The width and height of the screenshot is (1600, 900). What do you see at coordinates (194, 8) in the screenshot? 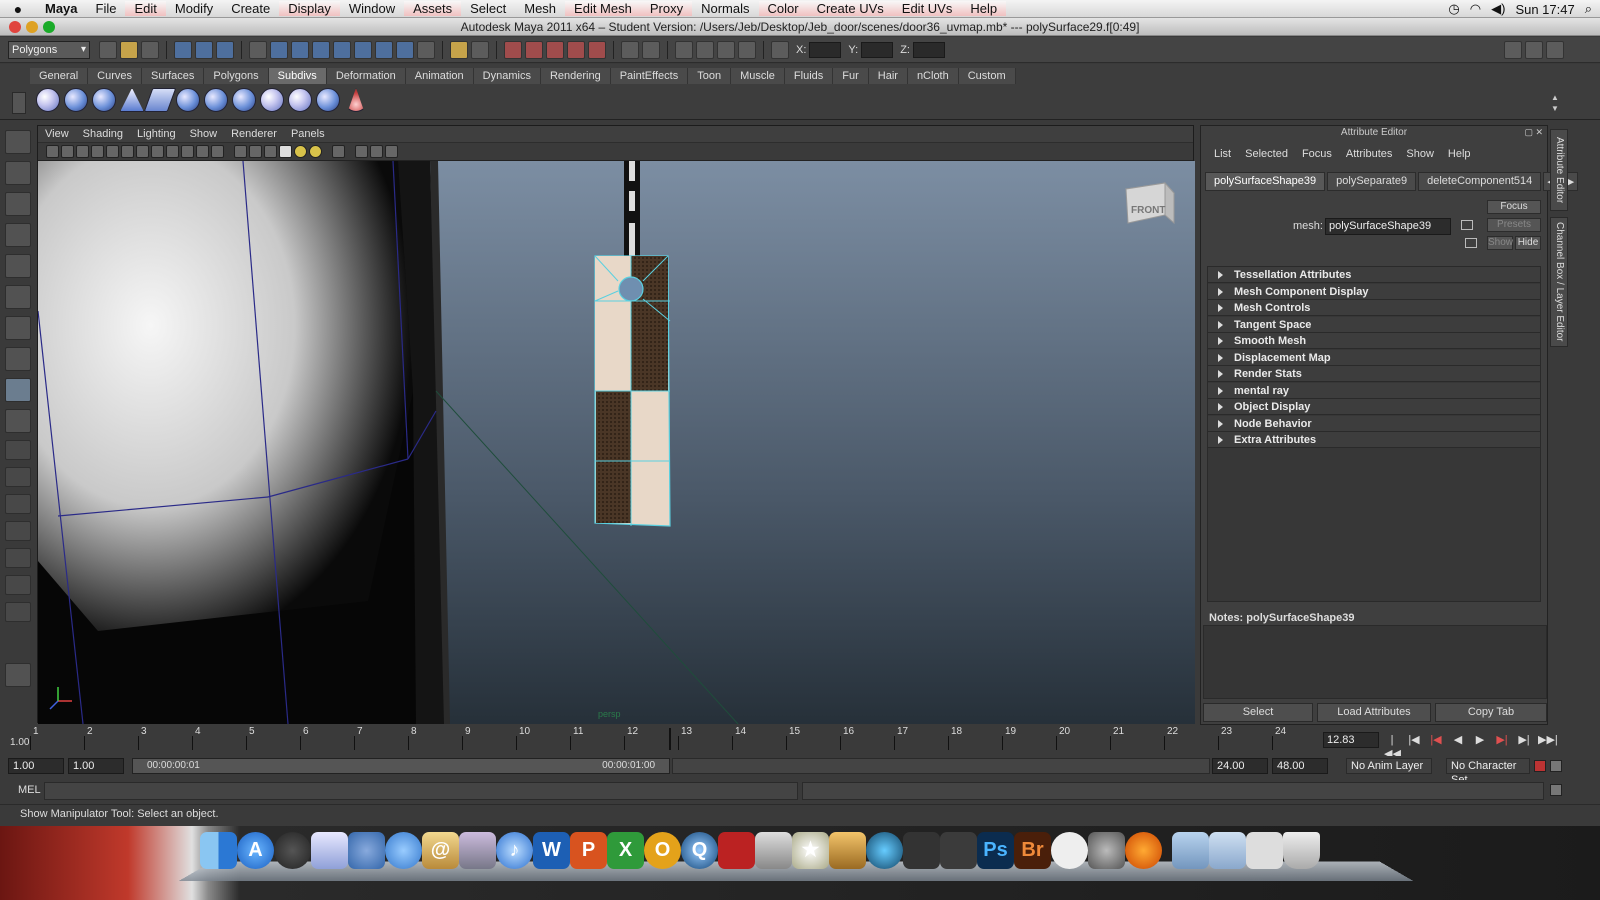
I see `menu-modify: Modify` at bounding box center [194, 8].